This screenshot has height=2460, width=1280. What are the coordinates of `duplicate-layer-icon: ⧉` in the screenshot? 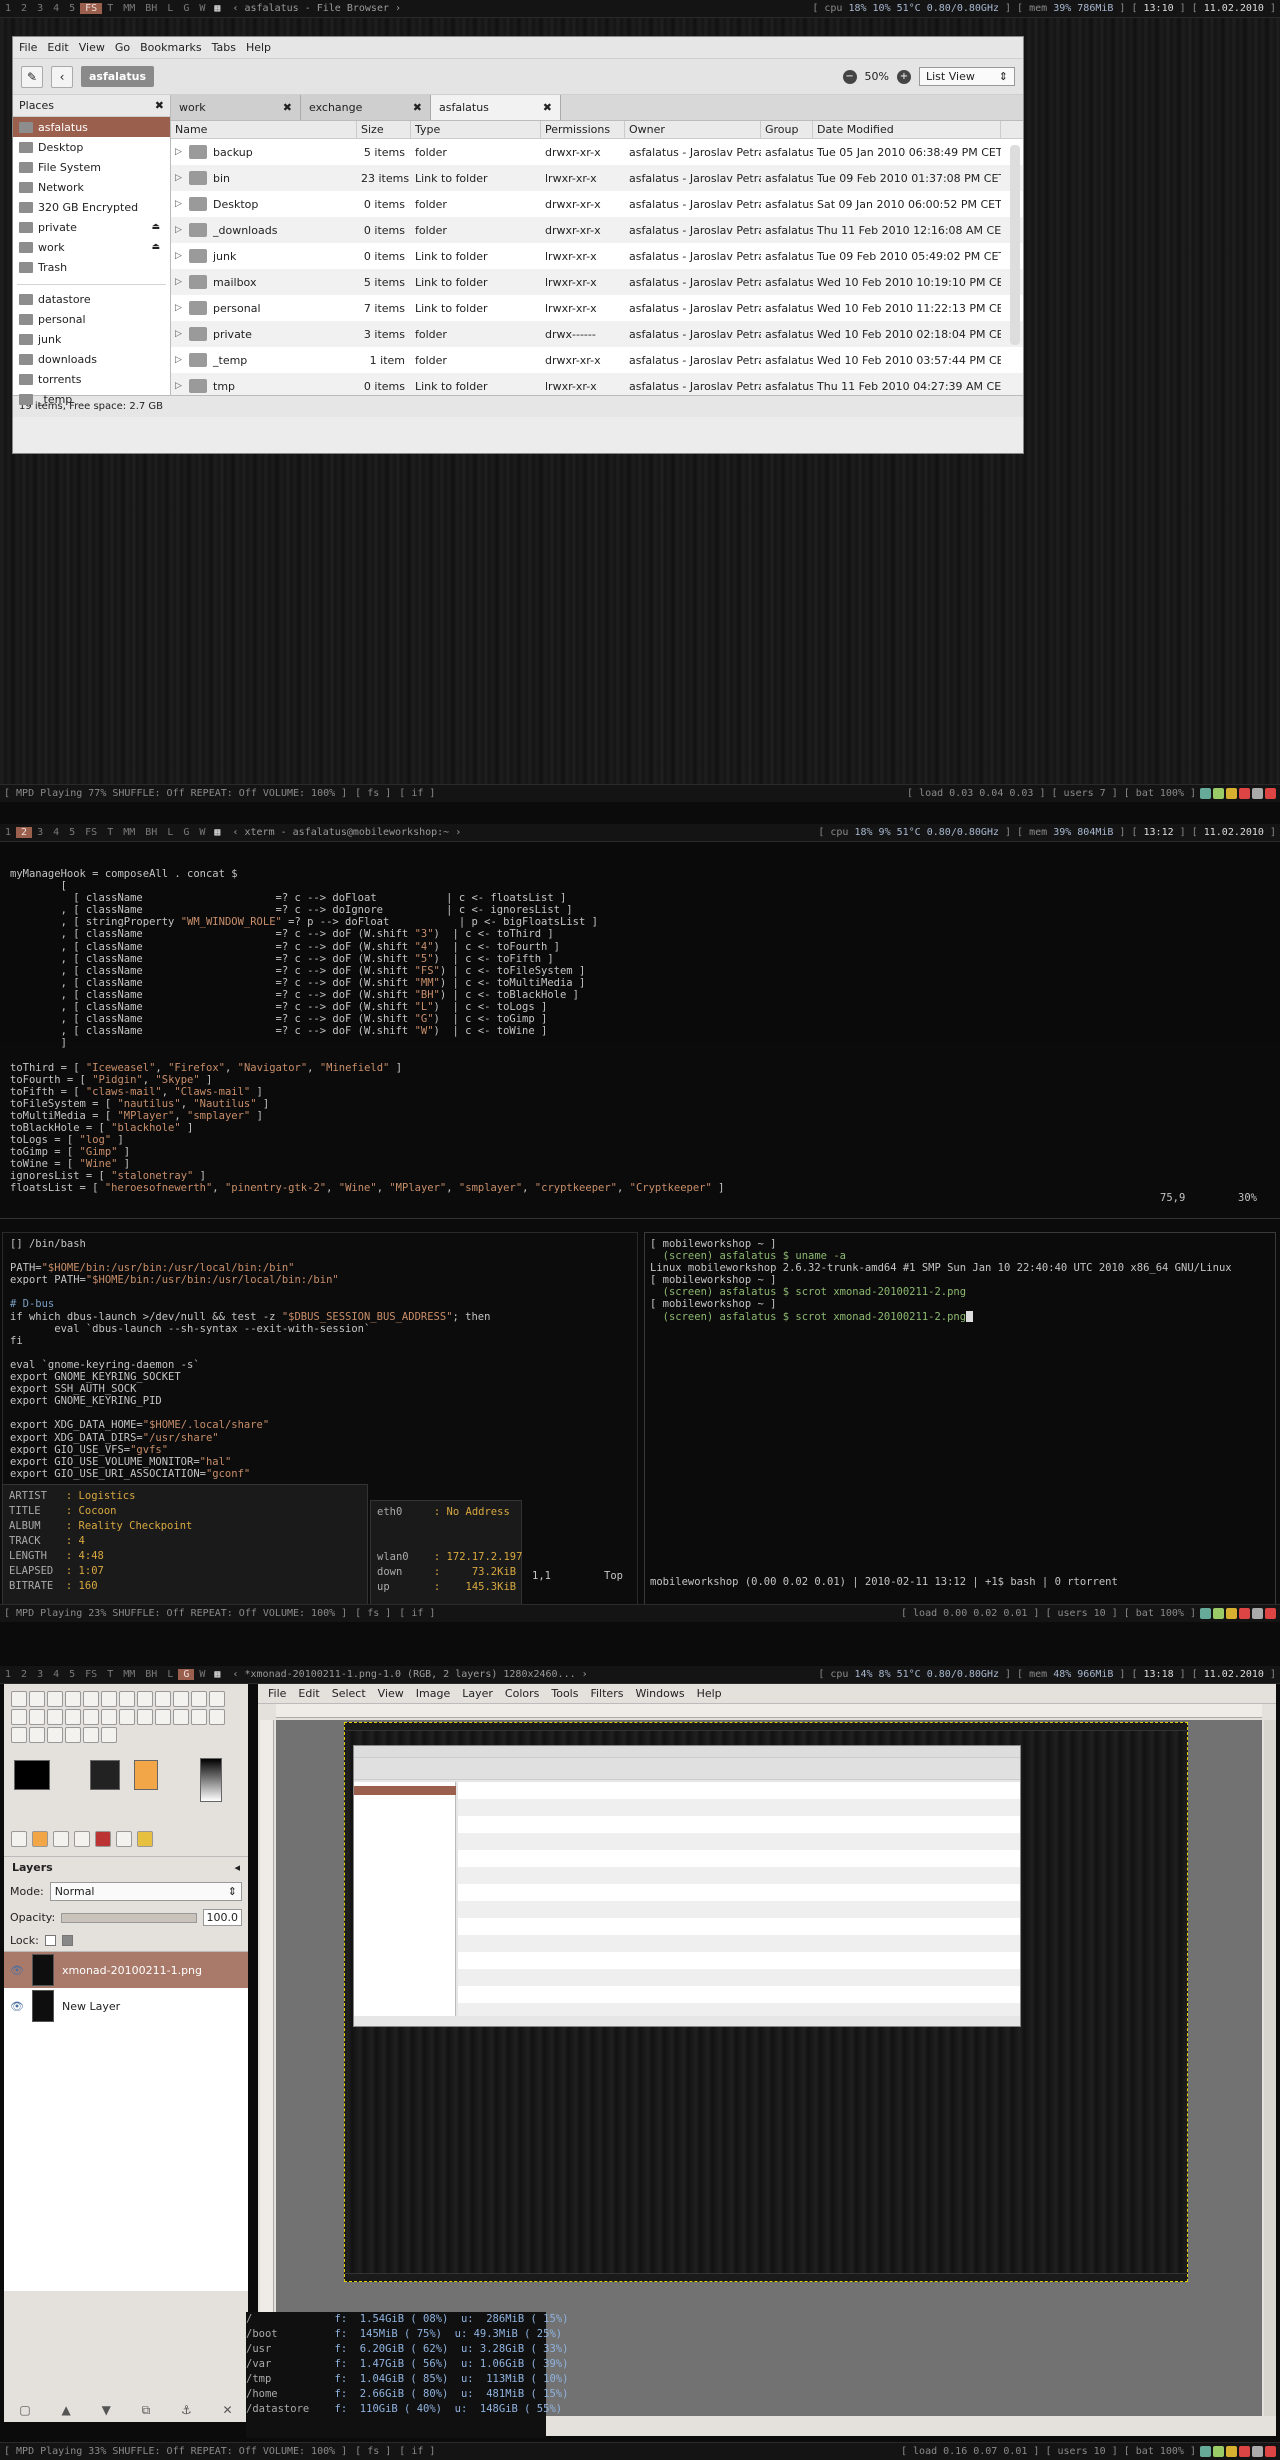 It's located at (146, 2410).